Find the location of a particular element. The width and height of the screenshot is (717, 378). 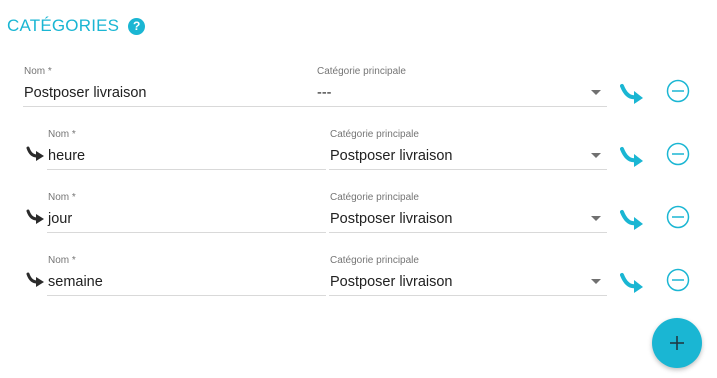

category-name-field: Nom * semaine is located at coordinates (186, 275).